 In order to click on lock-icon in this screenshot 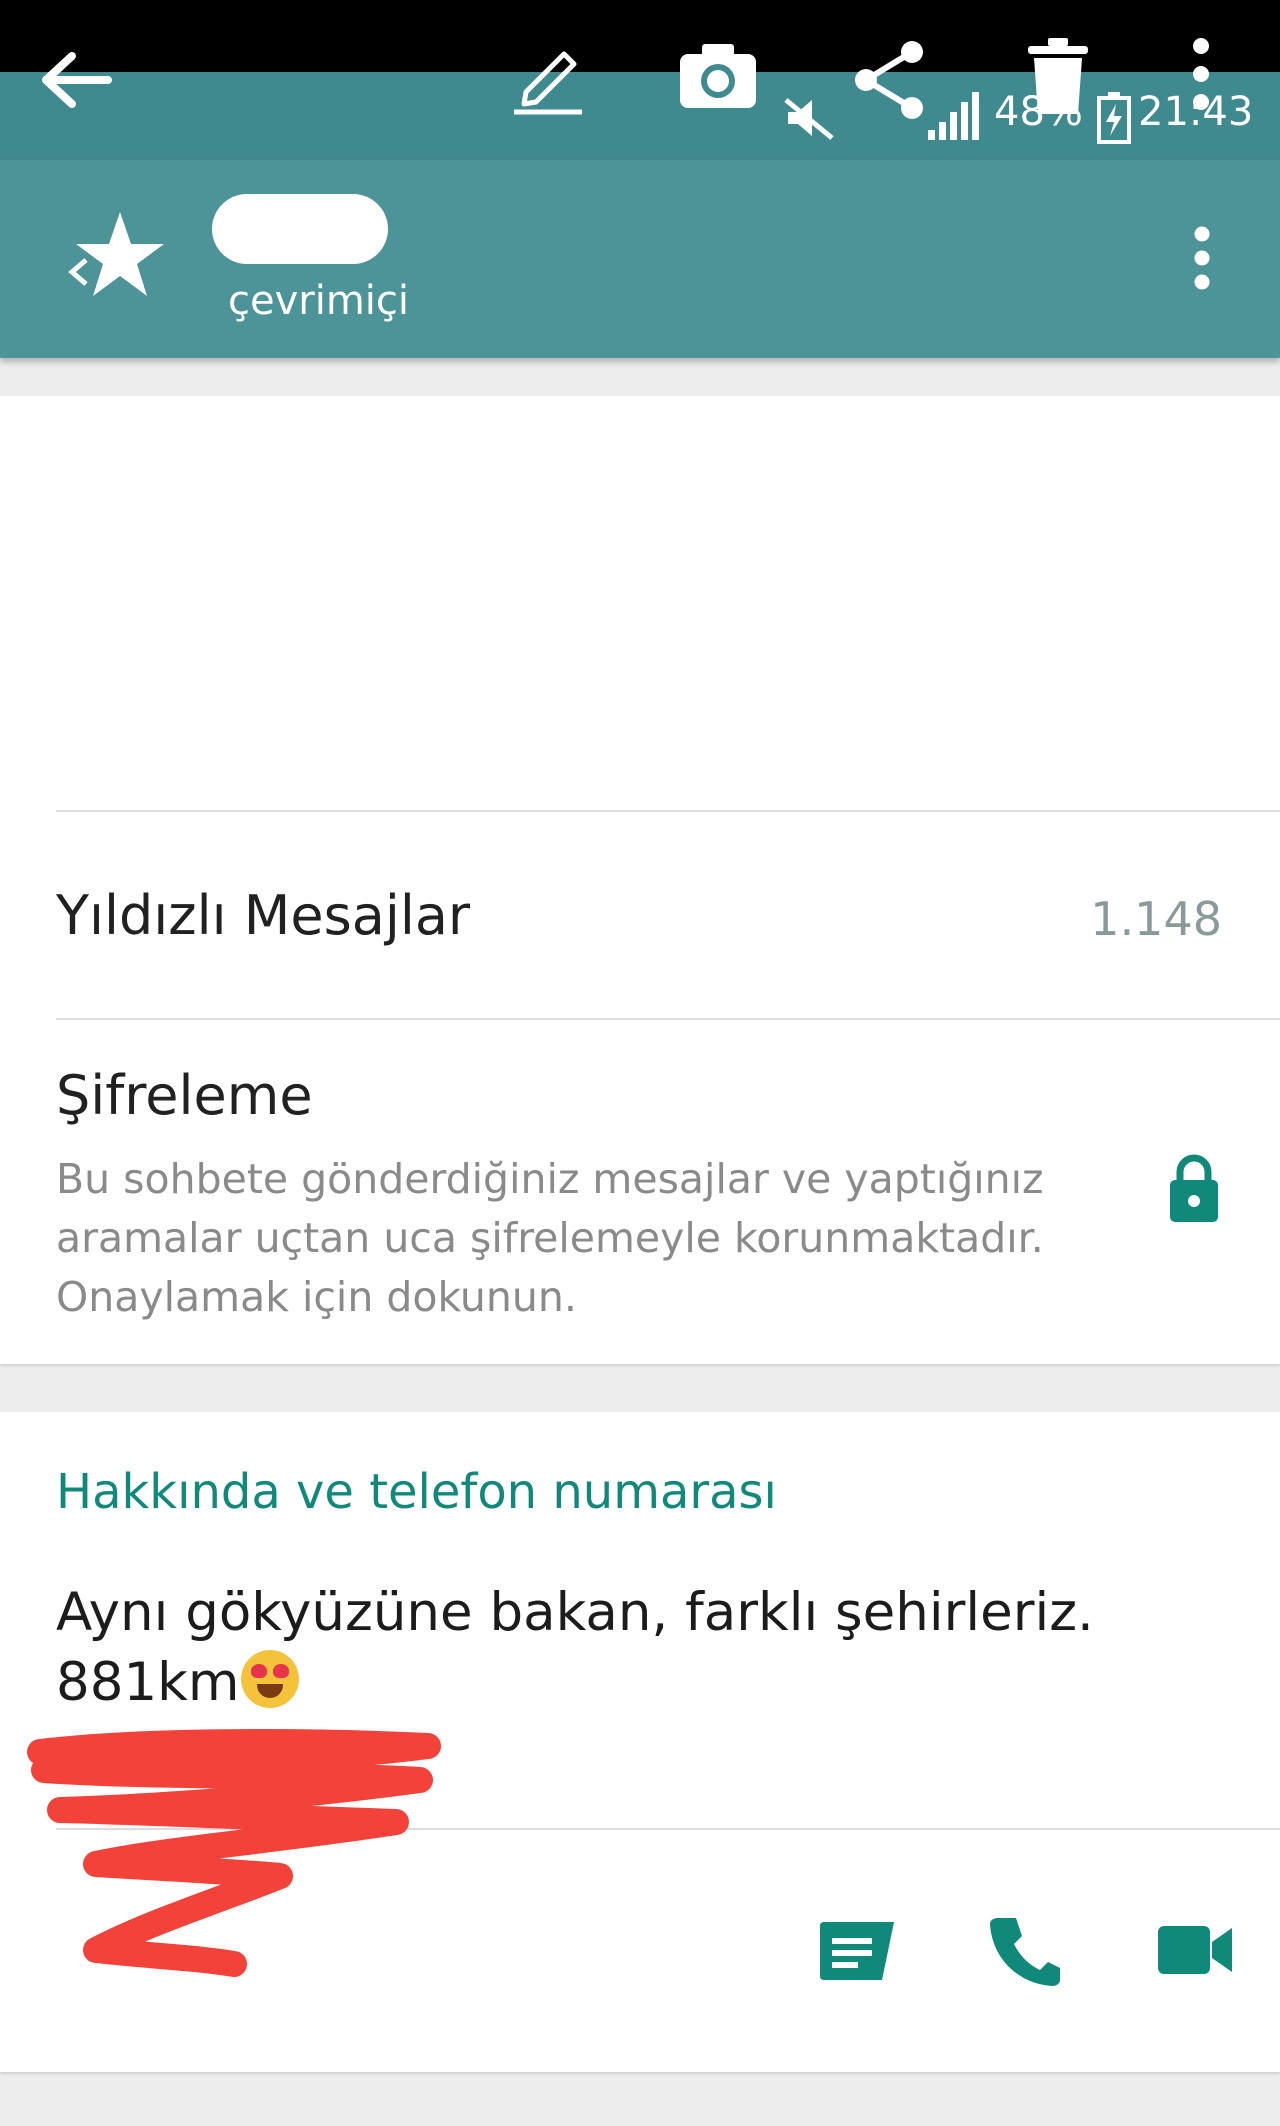, I will do `click(1194, 1188)`.